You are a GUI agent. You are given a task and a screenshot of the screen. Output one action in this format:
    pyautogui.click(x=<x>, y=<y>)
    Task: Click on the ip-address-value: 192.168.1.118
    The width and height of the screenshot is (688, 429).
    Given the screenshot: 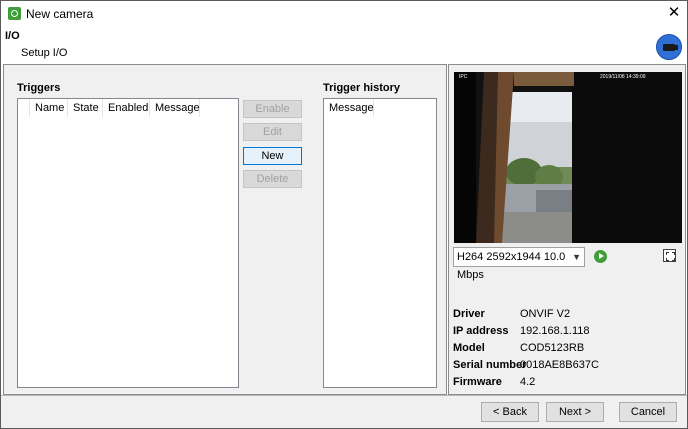 What is the action you would take?
    pyautogui.click(x=555, y=331)
    